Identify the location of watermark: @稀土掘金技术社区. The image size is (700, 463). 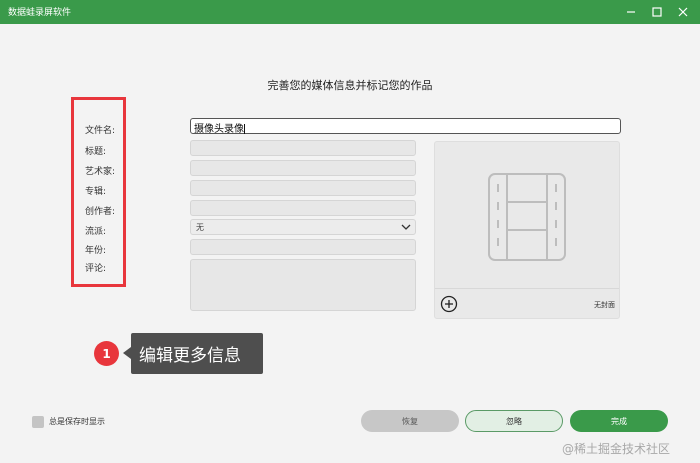
(616, 449).